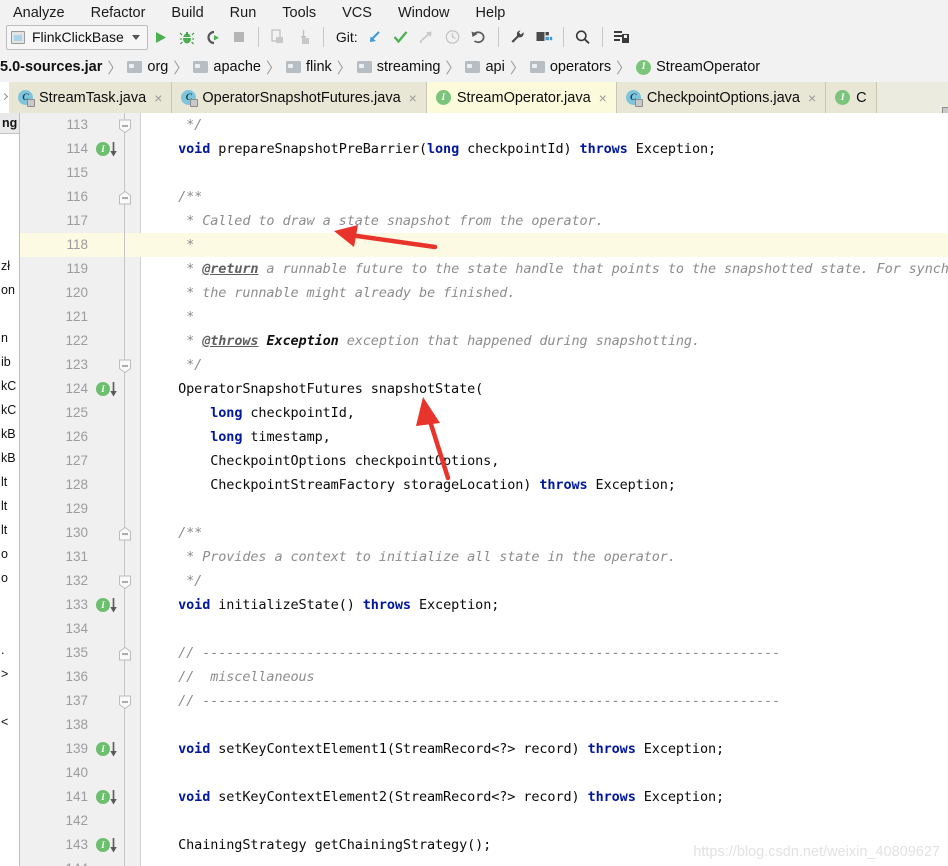 This screenshot has height=866, width=948. Describe the element at coordinates (299, 97) in the screenshot. I see `editor-tab-operatorsnapshotfutures-java: C OperatorSnapshotFutures.java ×` at that location.